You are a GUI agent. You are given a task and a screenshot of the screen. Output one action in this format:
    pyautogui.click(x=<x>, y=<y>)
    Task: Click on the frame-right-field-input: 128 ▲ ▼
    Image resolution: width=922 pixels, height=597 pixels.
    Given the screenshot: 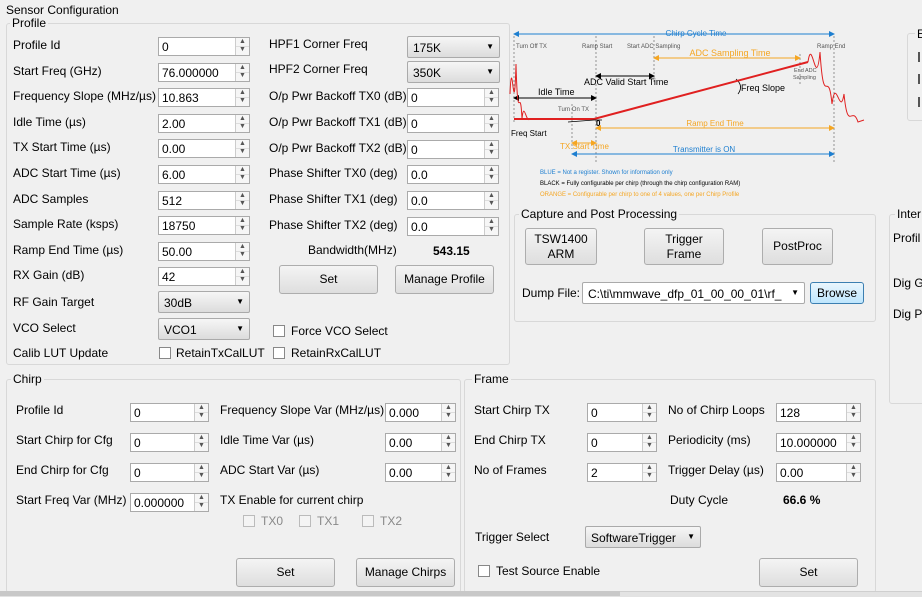 What is the action you would take?
    pyautogui.click(x=818, y=412)
    